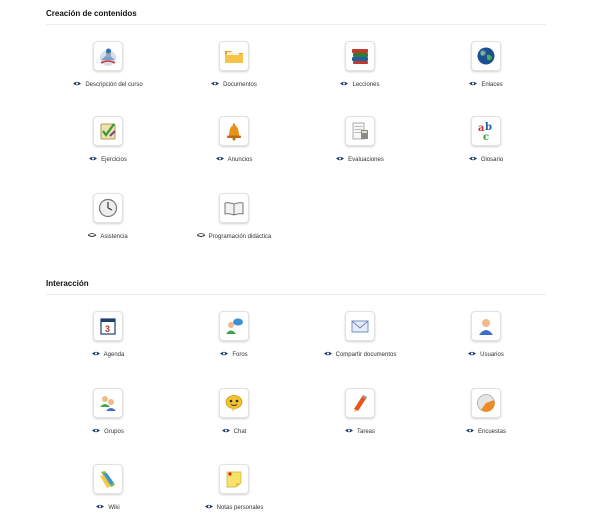  I want to click on svg-text: 3, so click(107, 329).